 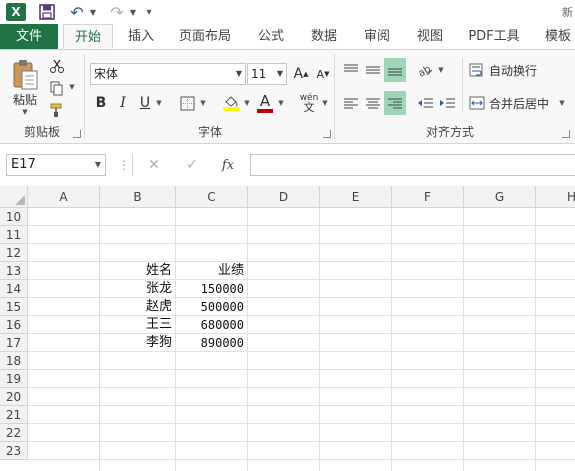 I want to click on tab-page-layout: 页面布局, so click(x=205, y=36).